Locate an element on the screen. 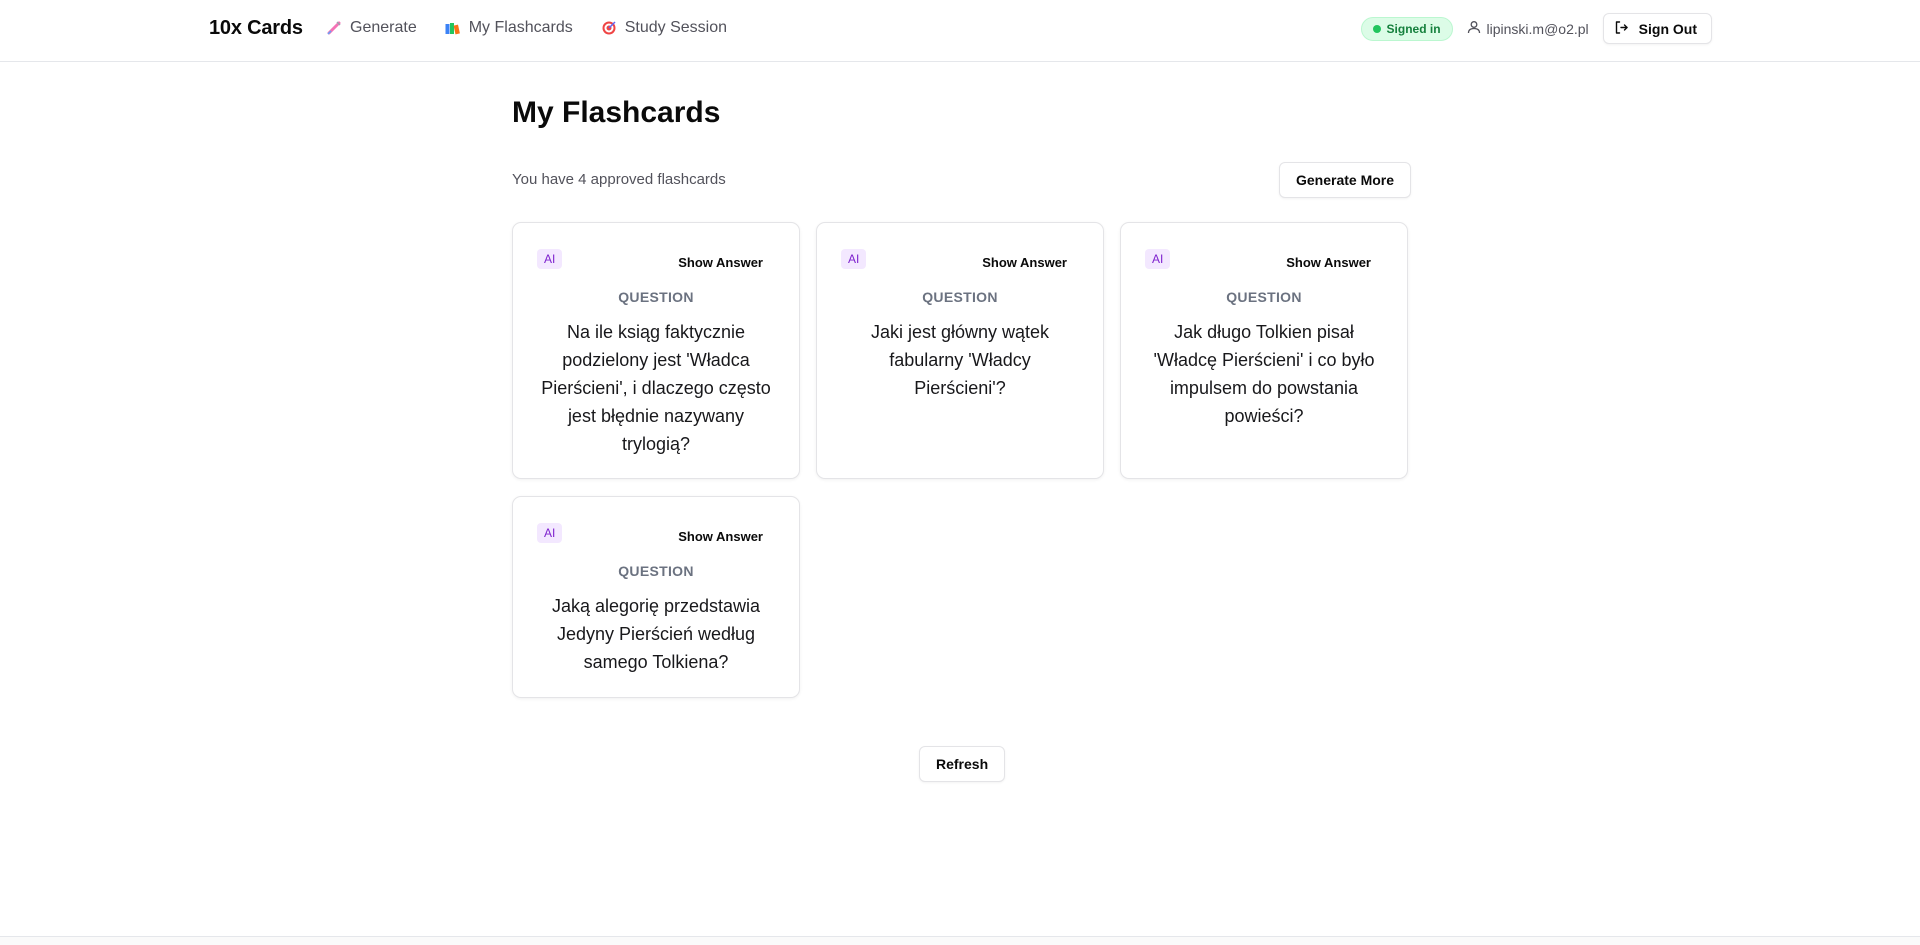  brand-logo: 10x Cards is located at coordinates (256, 28).